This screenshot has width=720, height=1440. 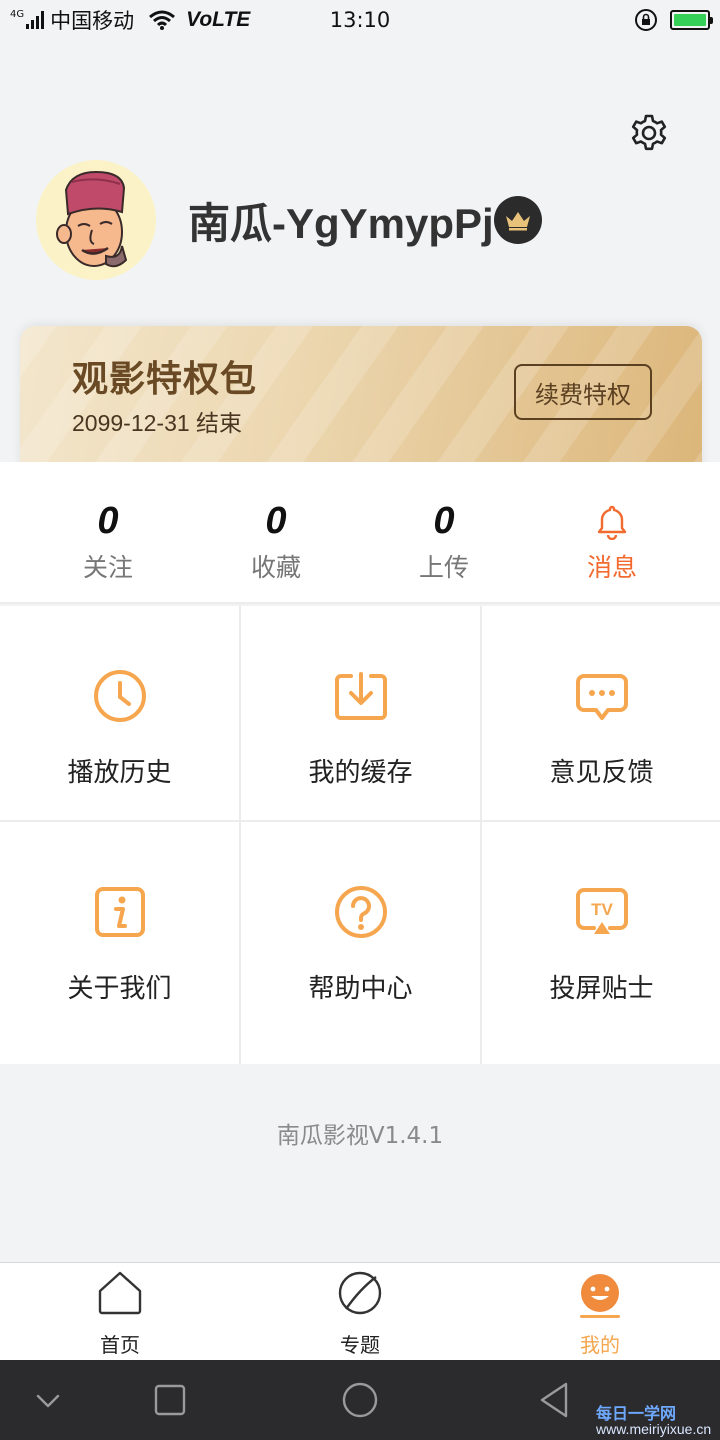 What do you see at coordinates (518, 220) in the screenshot?
I see `crown-icon` at bounding box center [518, 220].